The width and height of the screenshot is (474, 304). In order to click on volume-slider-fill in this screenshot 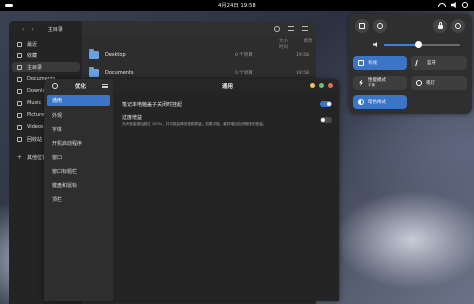, I will do `click(401, 45)`.